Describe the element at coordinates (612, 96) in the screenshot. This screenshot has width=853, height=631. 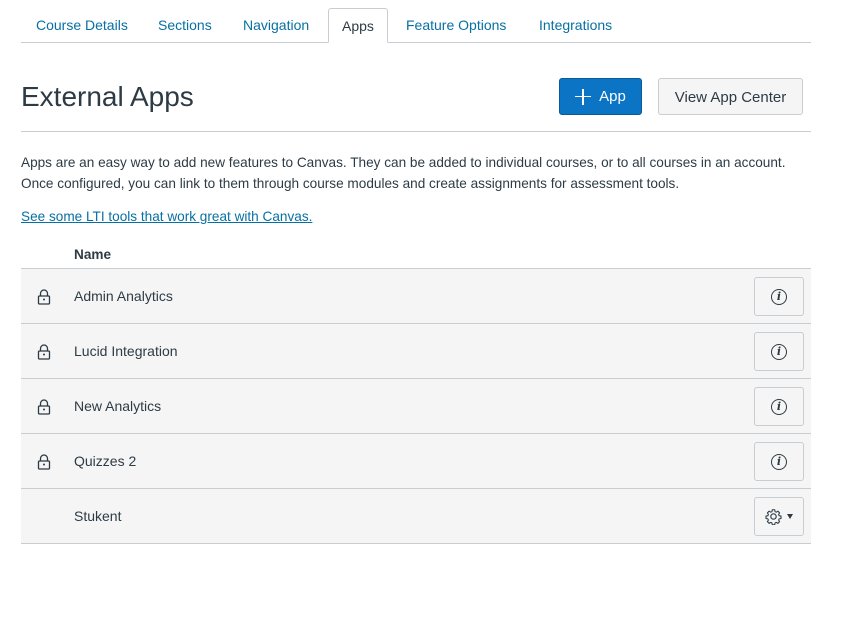
I see `add-app-label: App` at that location.